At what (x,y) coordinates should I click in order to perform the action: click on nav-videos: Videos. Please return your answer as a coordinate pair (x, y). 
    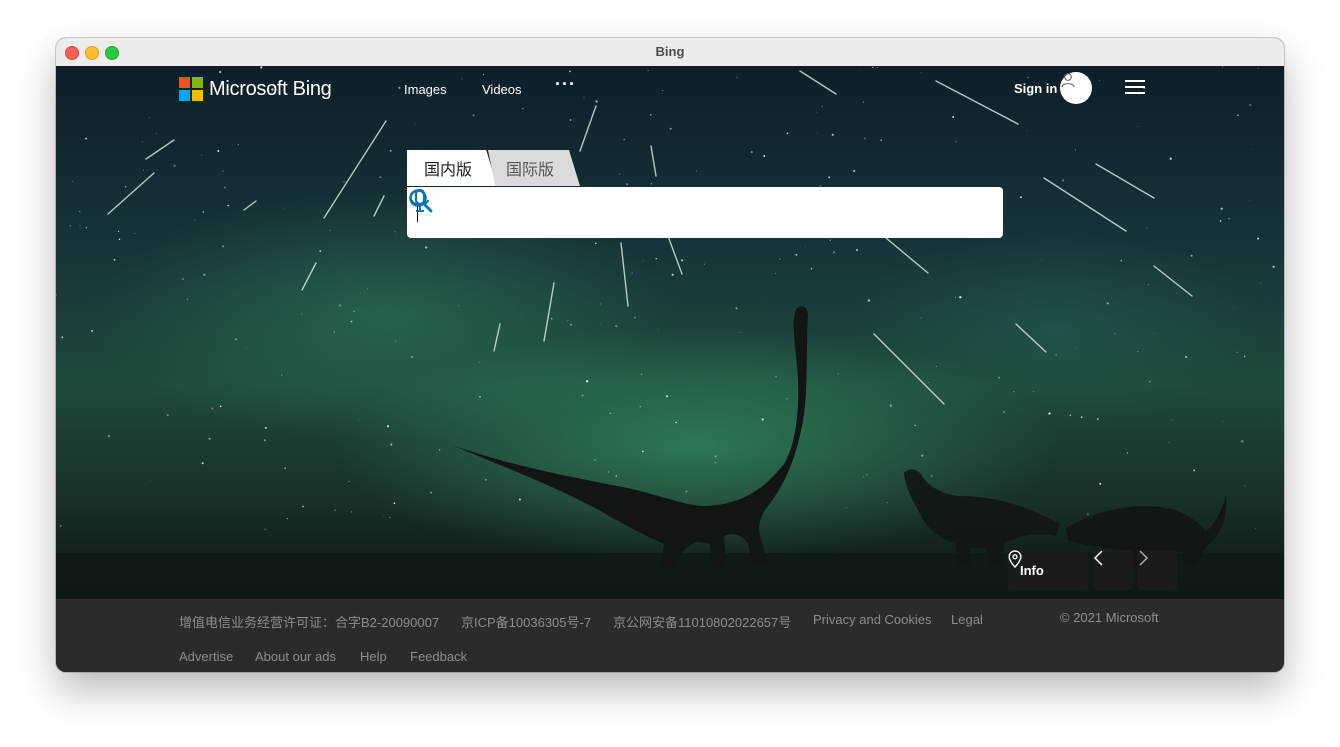
    Looking at the image, I should click on (502, 89).